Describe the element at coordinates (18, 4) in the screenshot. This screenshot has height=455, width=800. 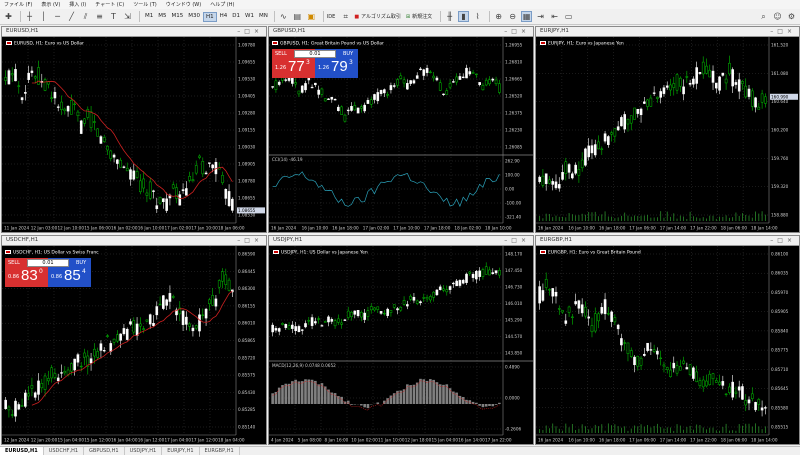
I see `menu-item: ファイル (F)` at that location.